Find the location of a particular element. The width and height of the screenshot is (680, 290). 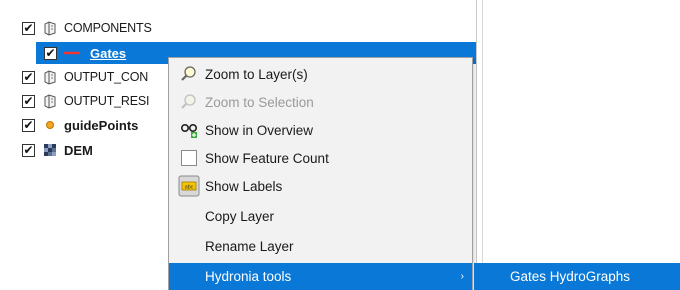

menu-item-label: Zoom to Selection is located at coordinates (259, 102).